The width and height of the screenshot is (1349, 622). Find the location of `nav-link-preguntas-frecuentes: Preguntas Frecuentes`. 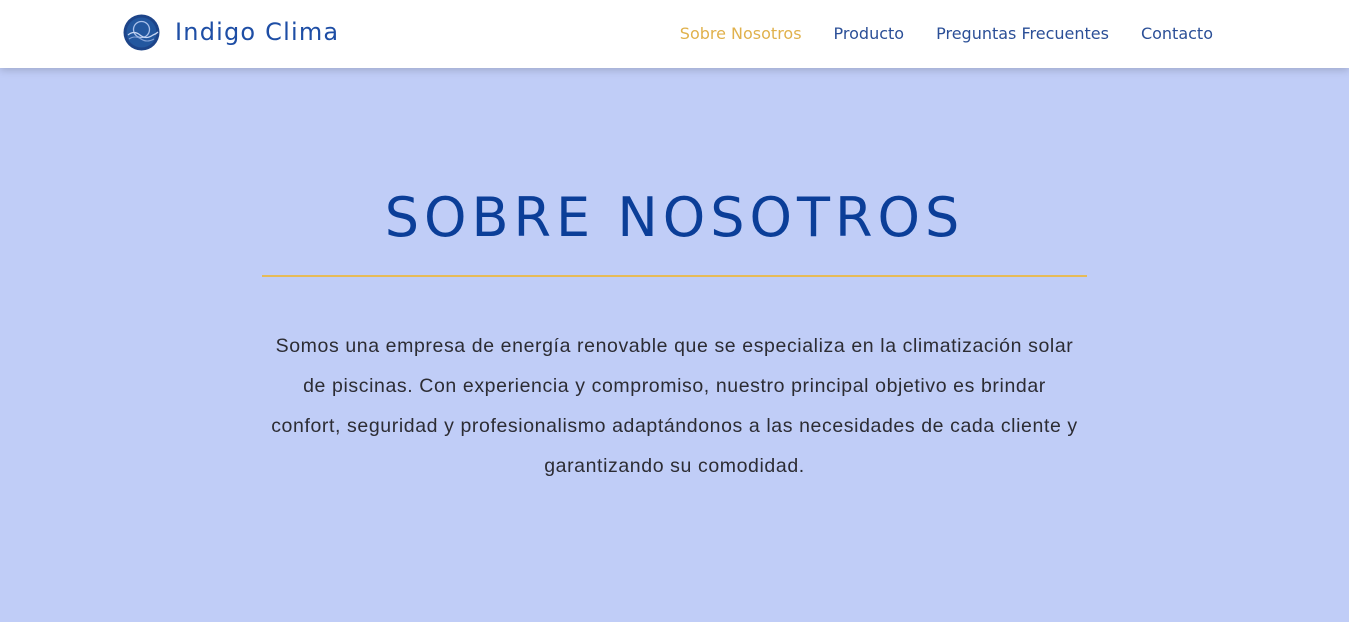

nav-link-preguntas-frecuentes: Preguntas Frecuentes is located at coordinates (1022, 33).